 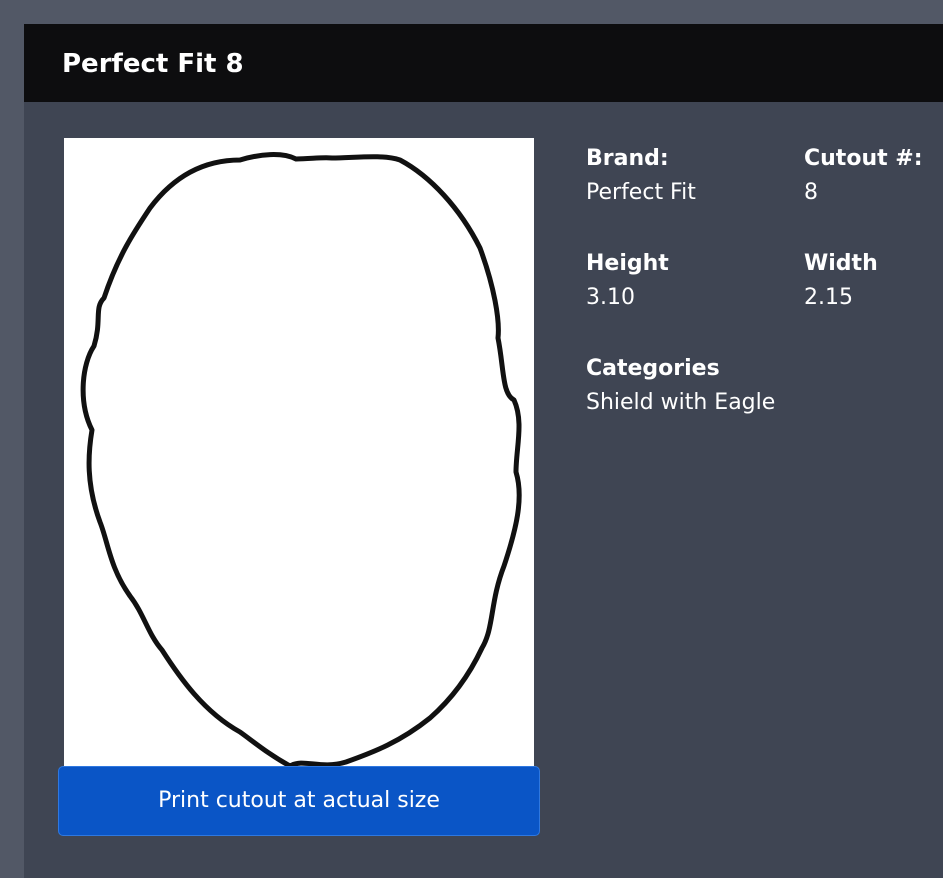 I want to click on height-label: Height, so click(x=627, y=263).